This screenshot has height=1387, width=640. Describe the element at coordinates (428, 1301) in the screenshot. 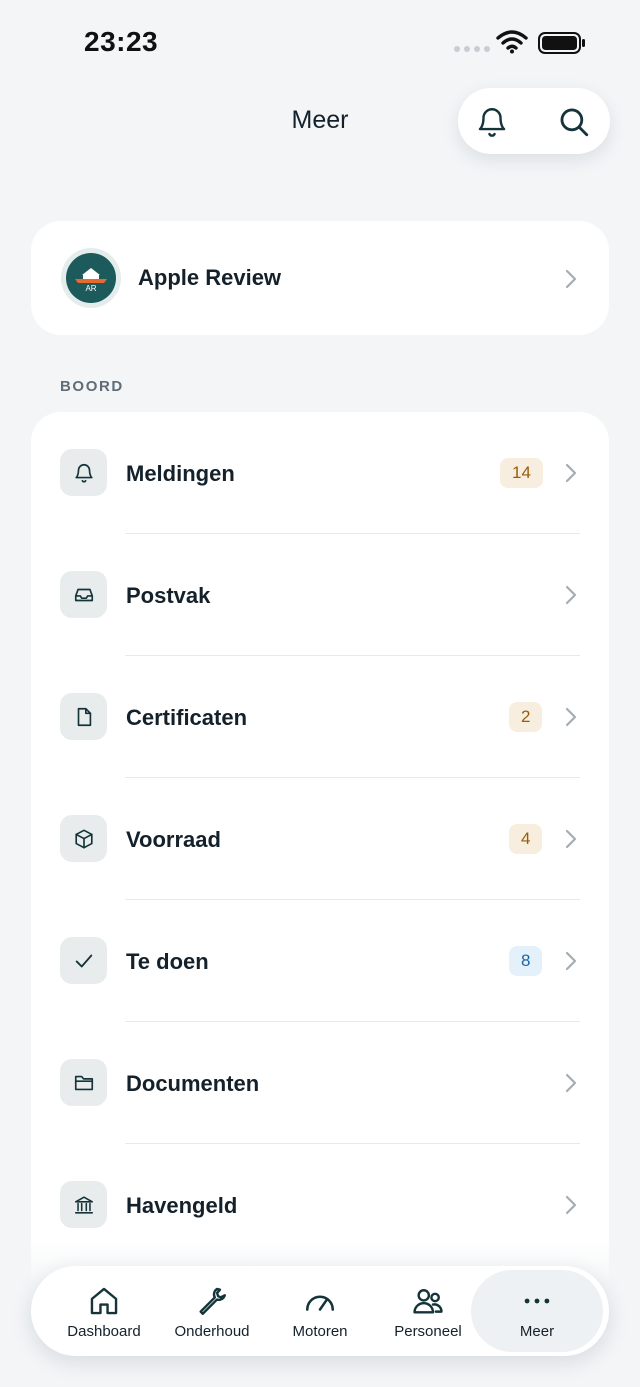

I see `users-icon` at that location.